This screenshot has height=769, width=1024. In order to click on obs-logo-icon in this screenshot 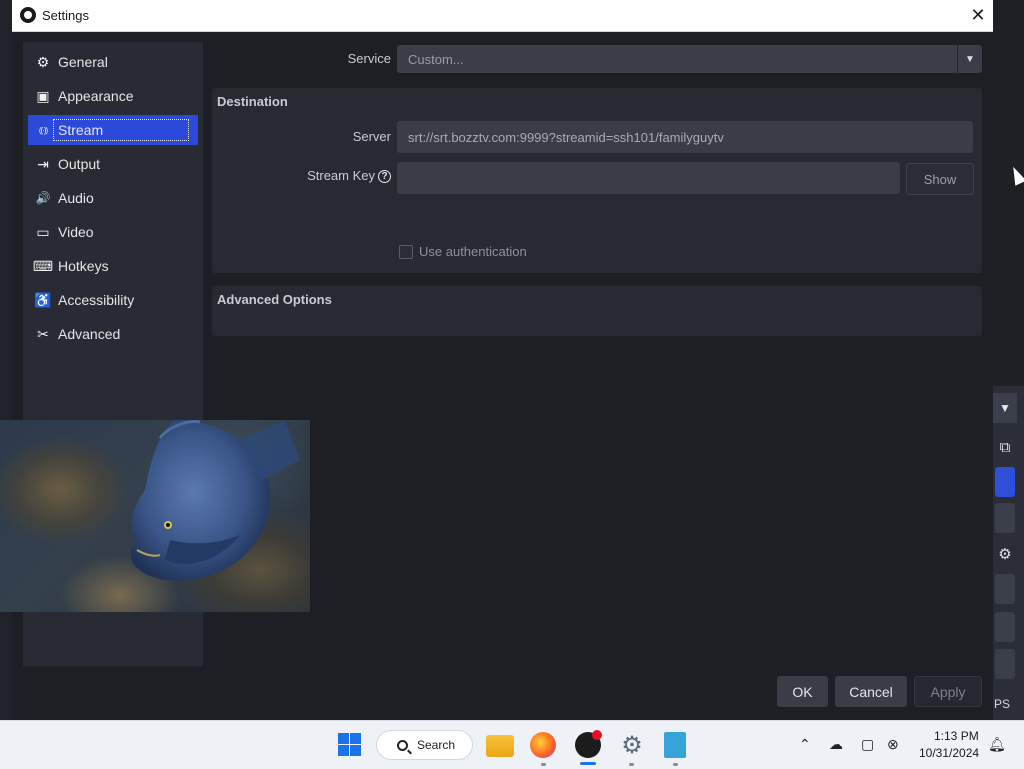, I will do `click(28, 15)`.